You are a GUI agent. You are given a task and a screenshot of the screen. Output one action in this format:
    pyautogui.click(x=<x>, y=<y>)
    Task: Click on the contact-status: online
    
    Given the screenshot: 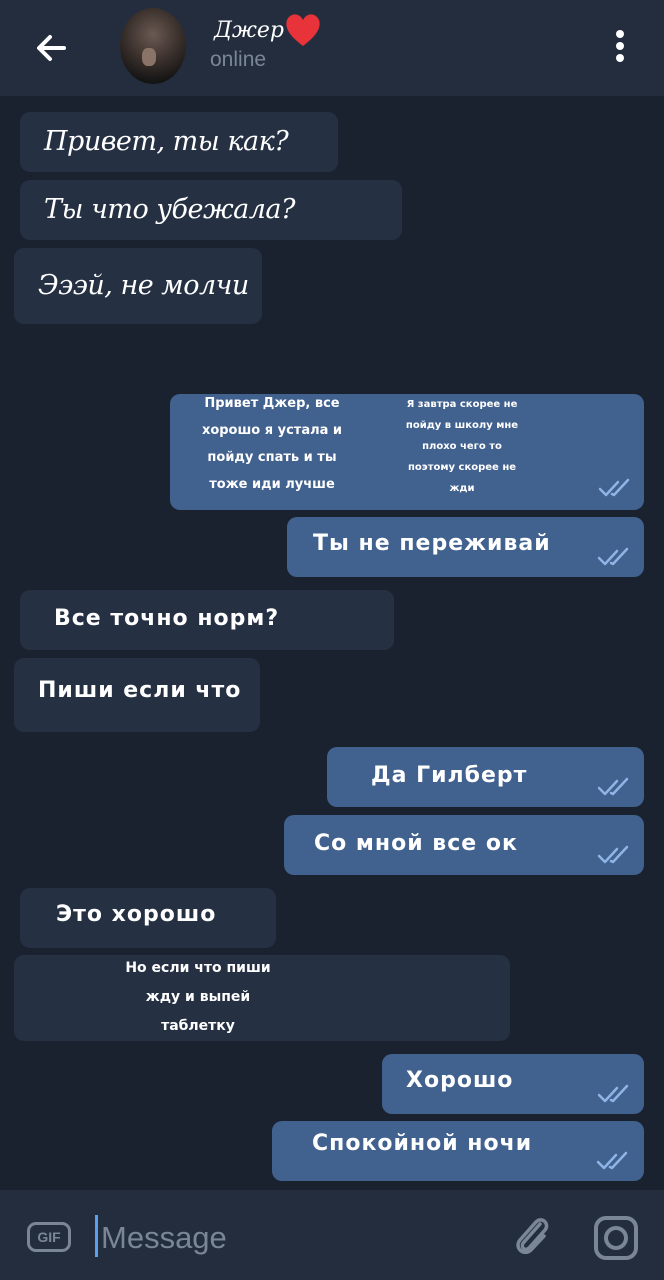 What is the action you would take?
    pyautogui.click(x=238, y=59)
    